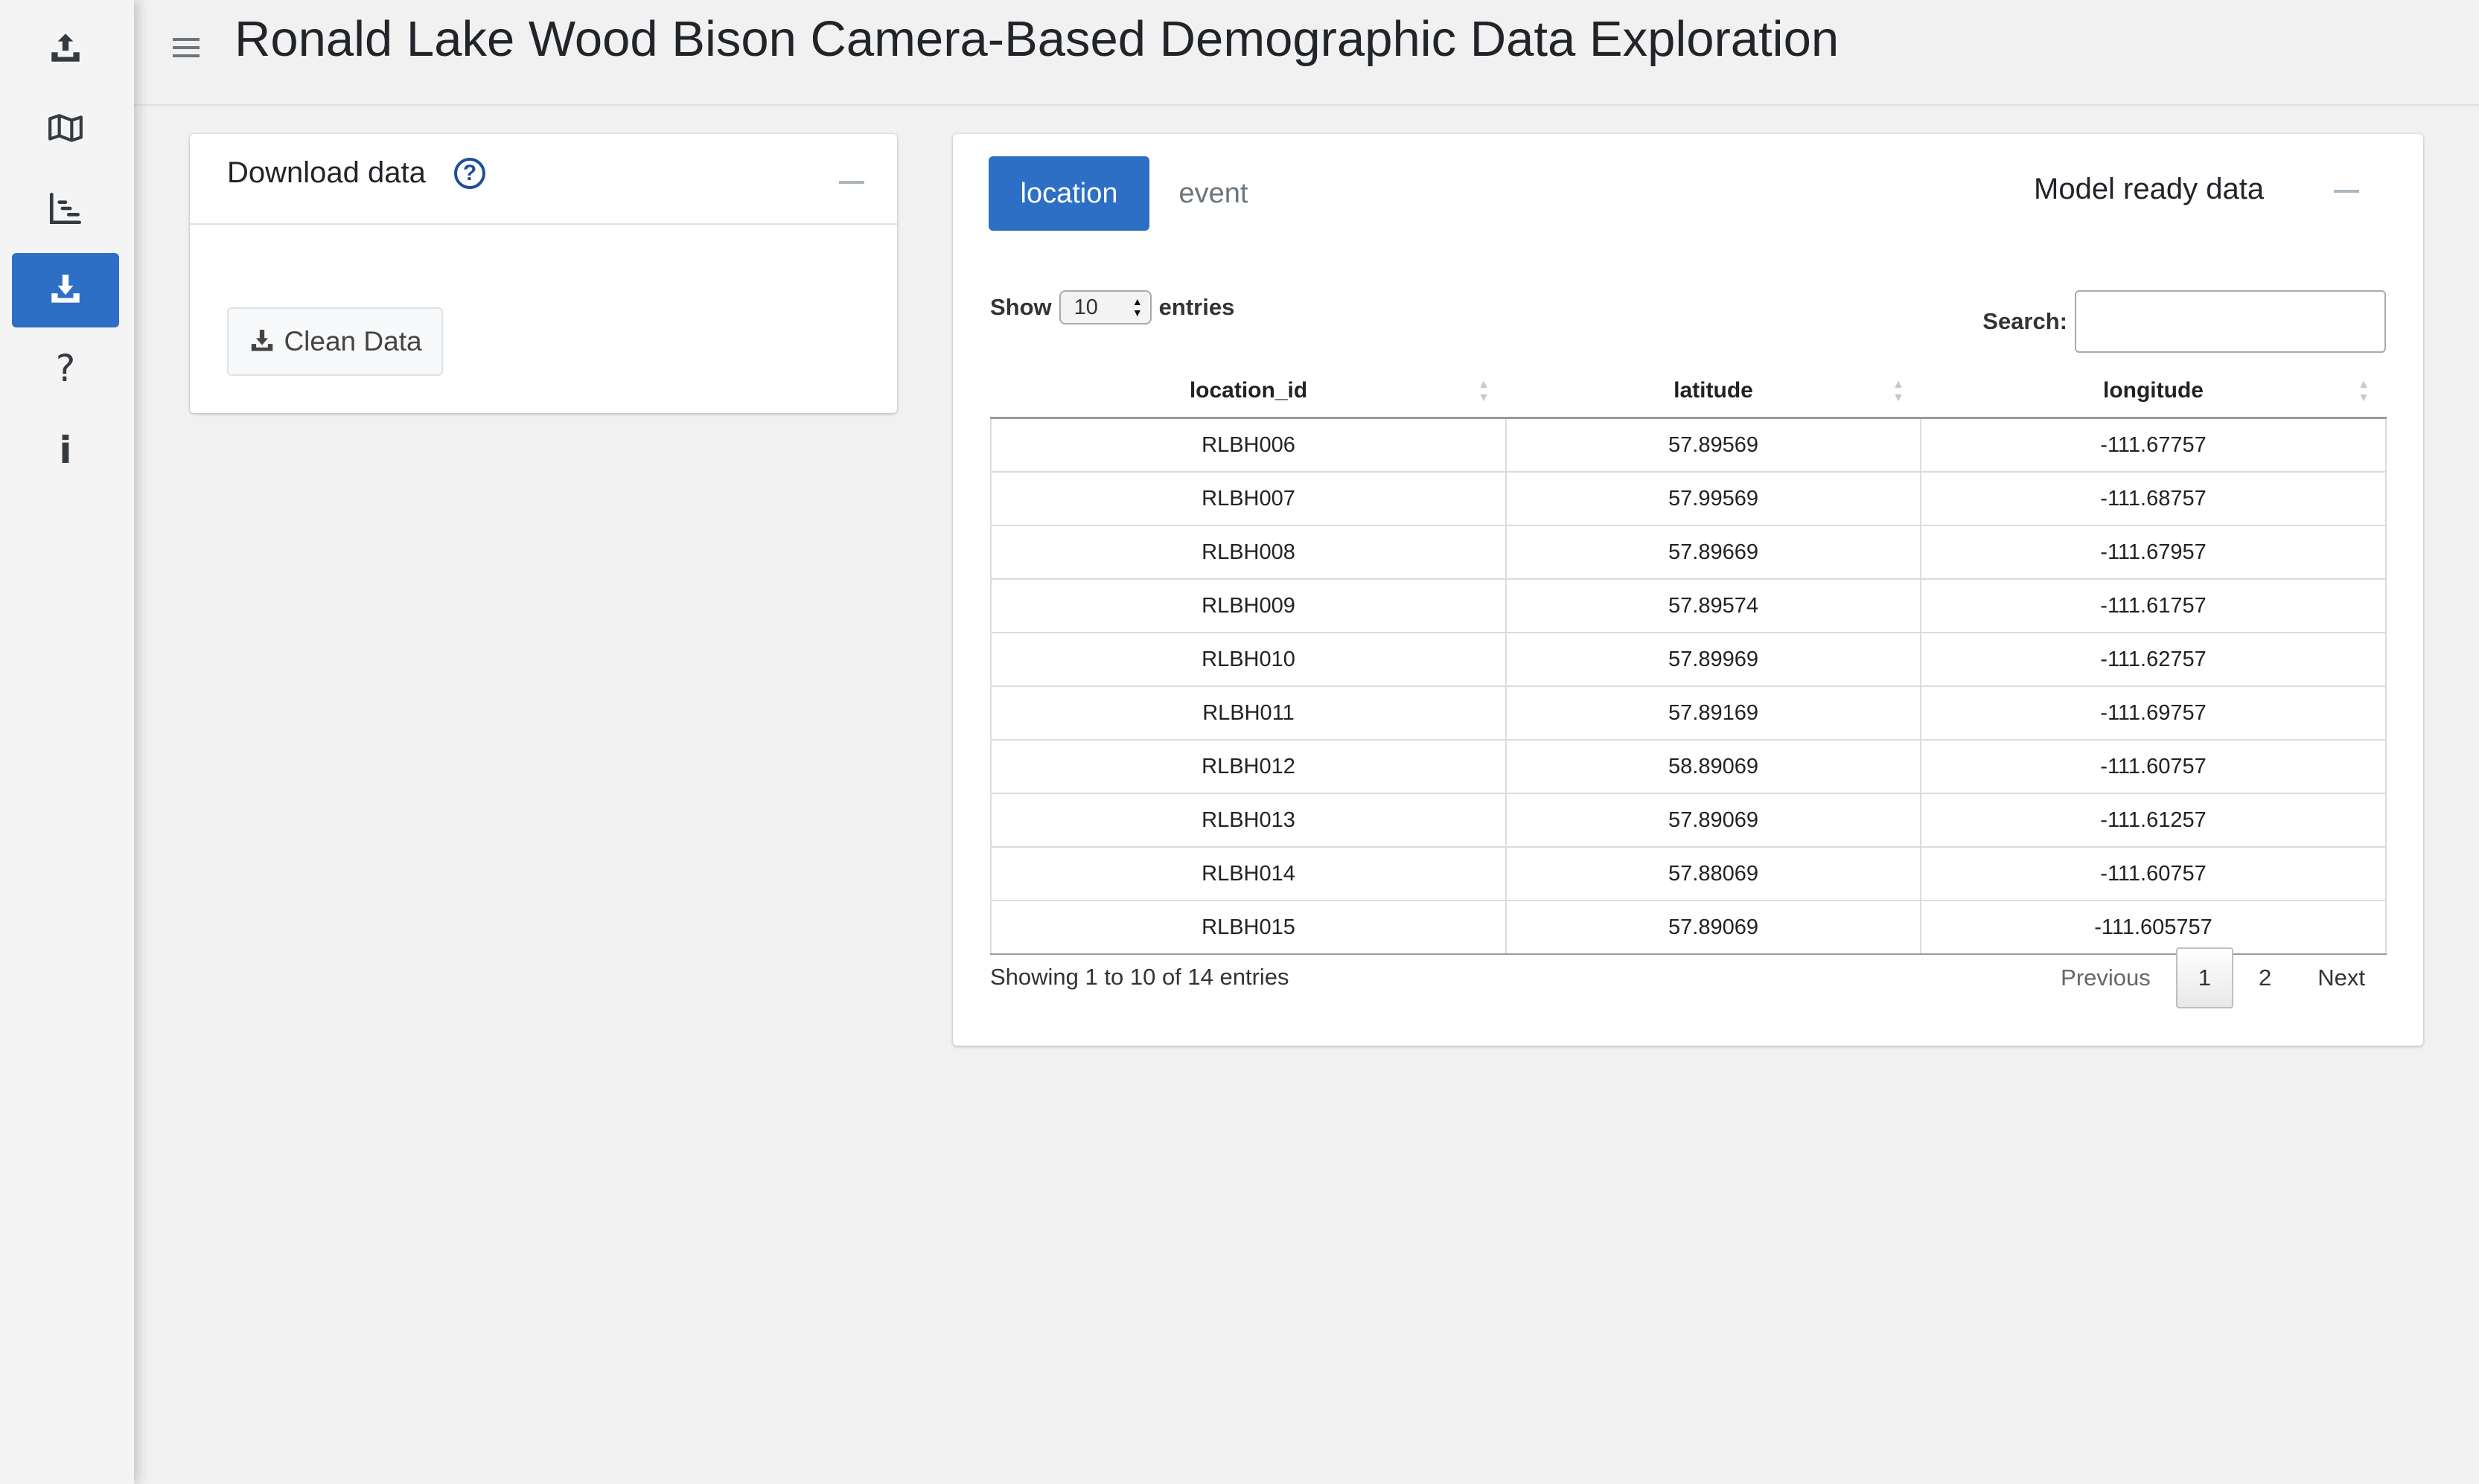 Image resolution: width=2479 pixels, height=1484 pixels. Describe the element at coordinates (2204, 977) in the screenshot. I see `page-1-button: 1` at that location.